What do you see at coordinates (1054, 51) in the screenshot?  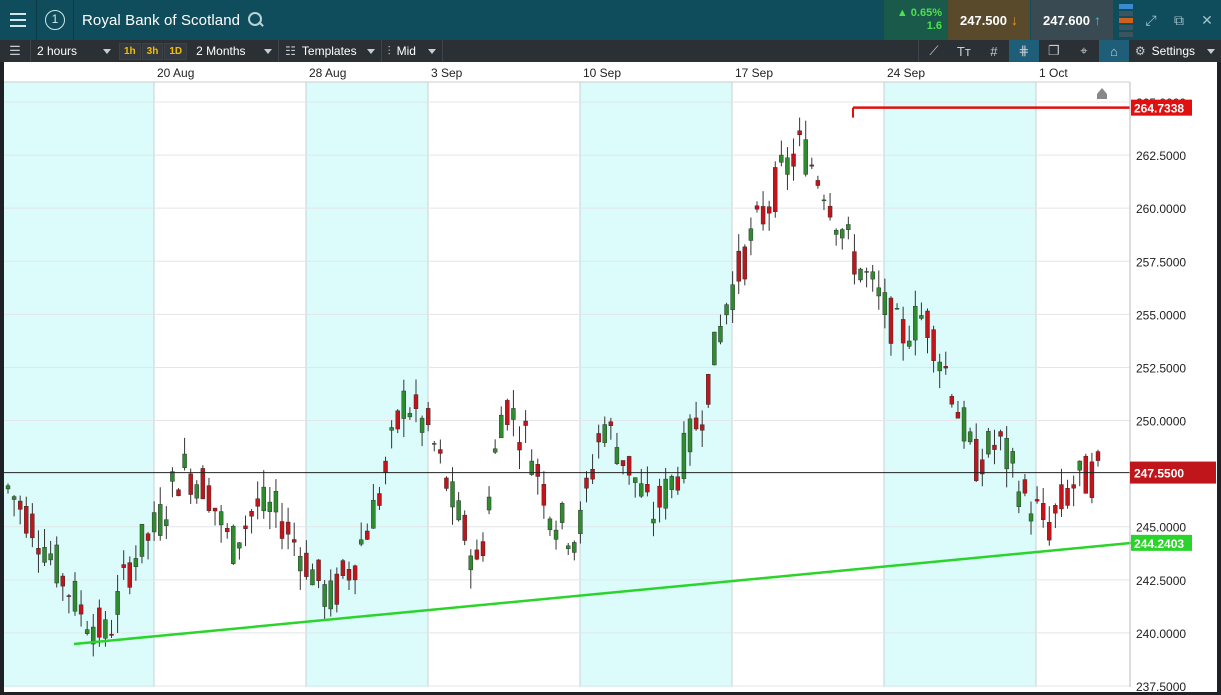 I see `layers-icon: ❐` at bounding box center [1054, 51].